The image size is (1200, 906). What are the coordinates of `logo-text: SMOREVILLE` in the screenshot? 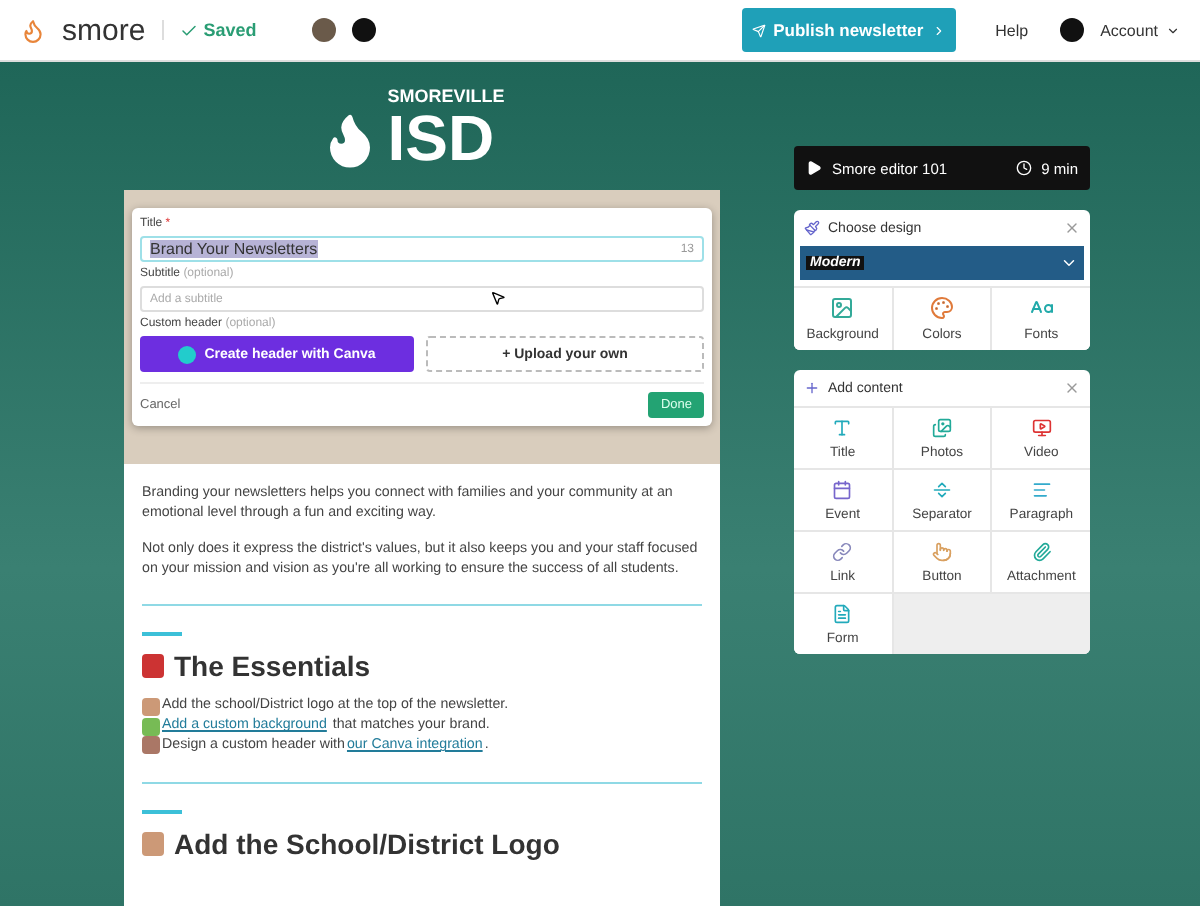 It's located at (446, 97).